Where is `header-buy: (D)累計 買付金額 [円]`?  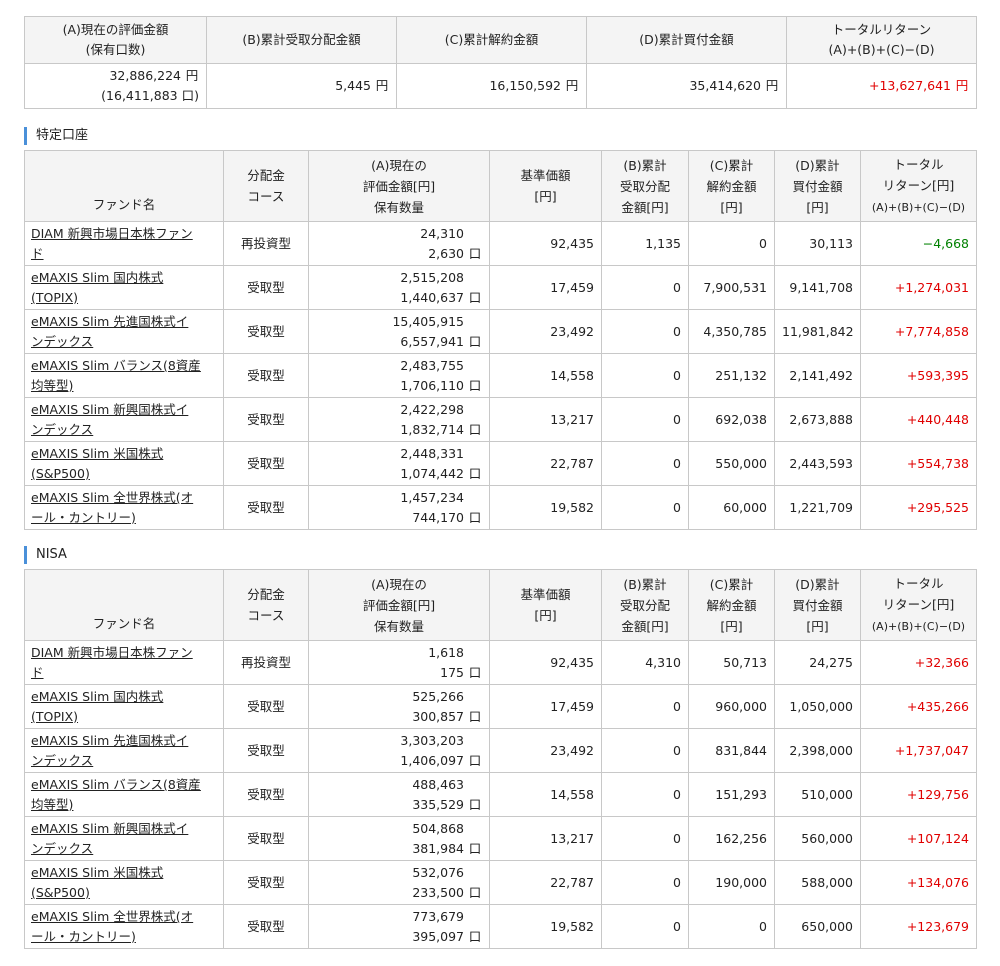
header-buy: (D)累計 買付金額 [円] is located at coordinates (817, 186).